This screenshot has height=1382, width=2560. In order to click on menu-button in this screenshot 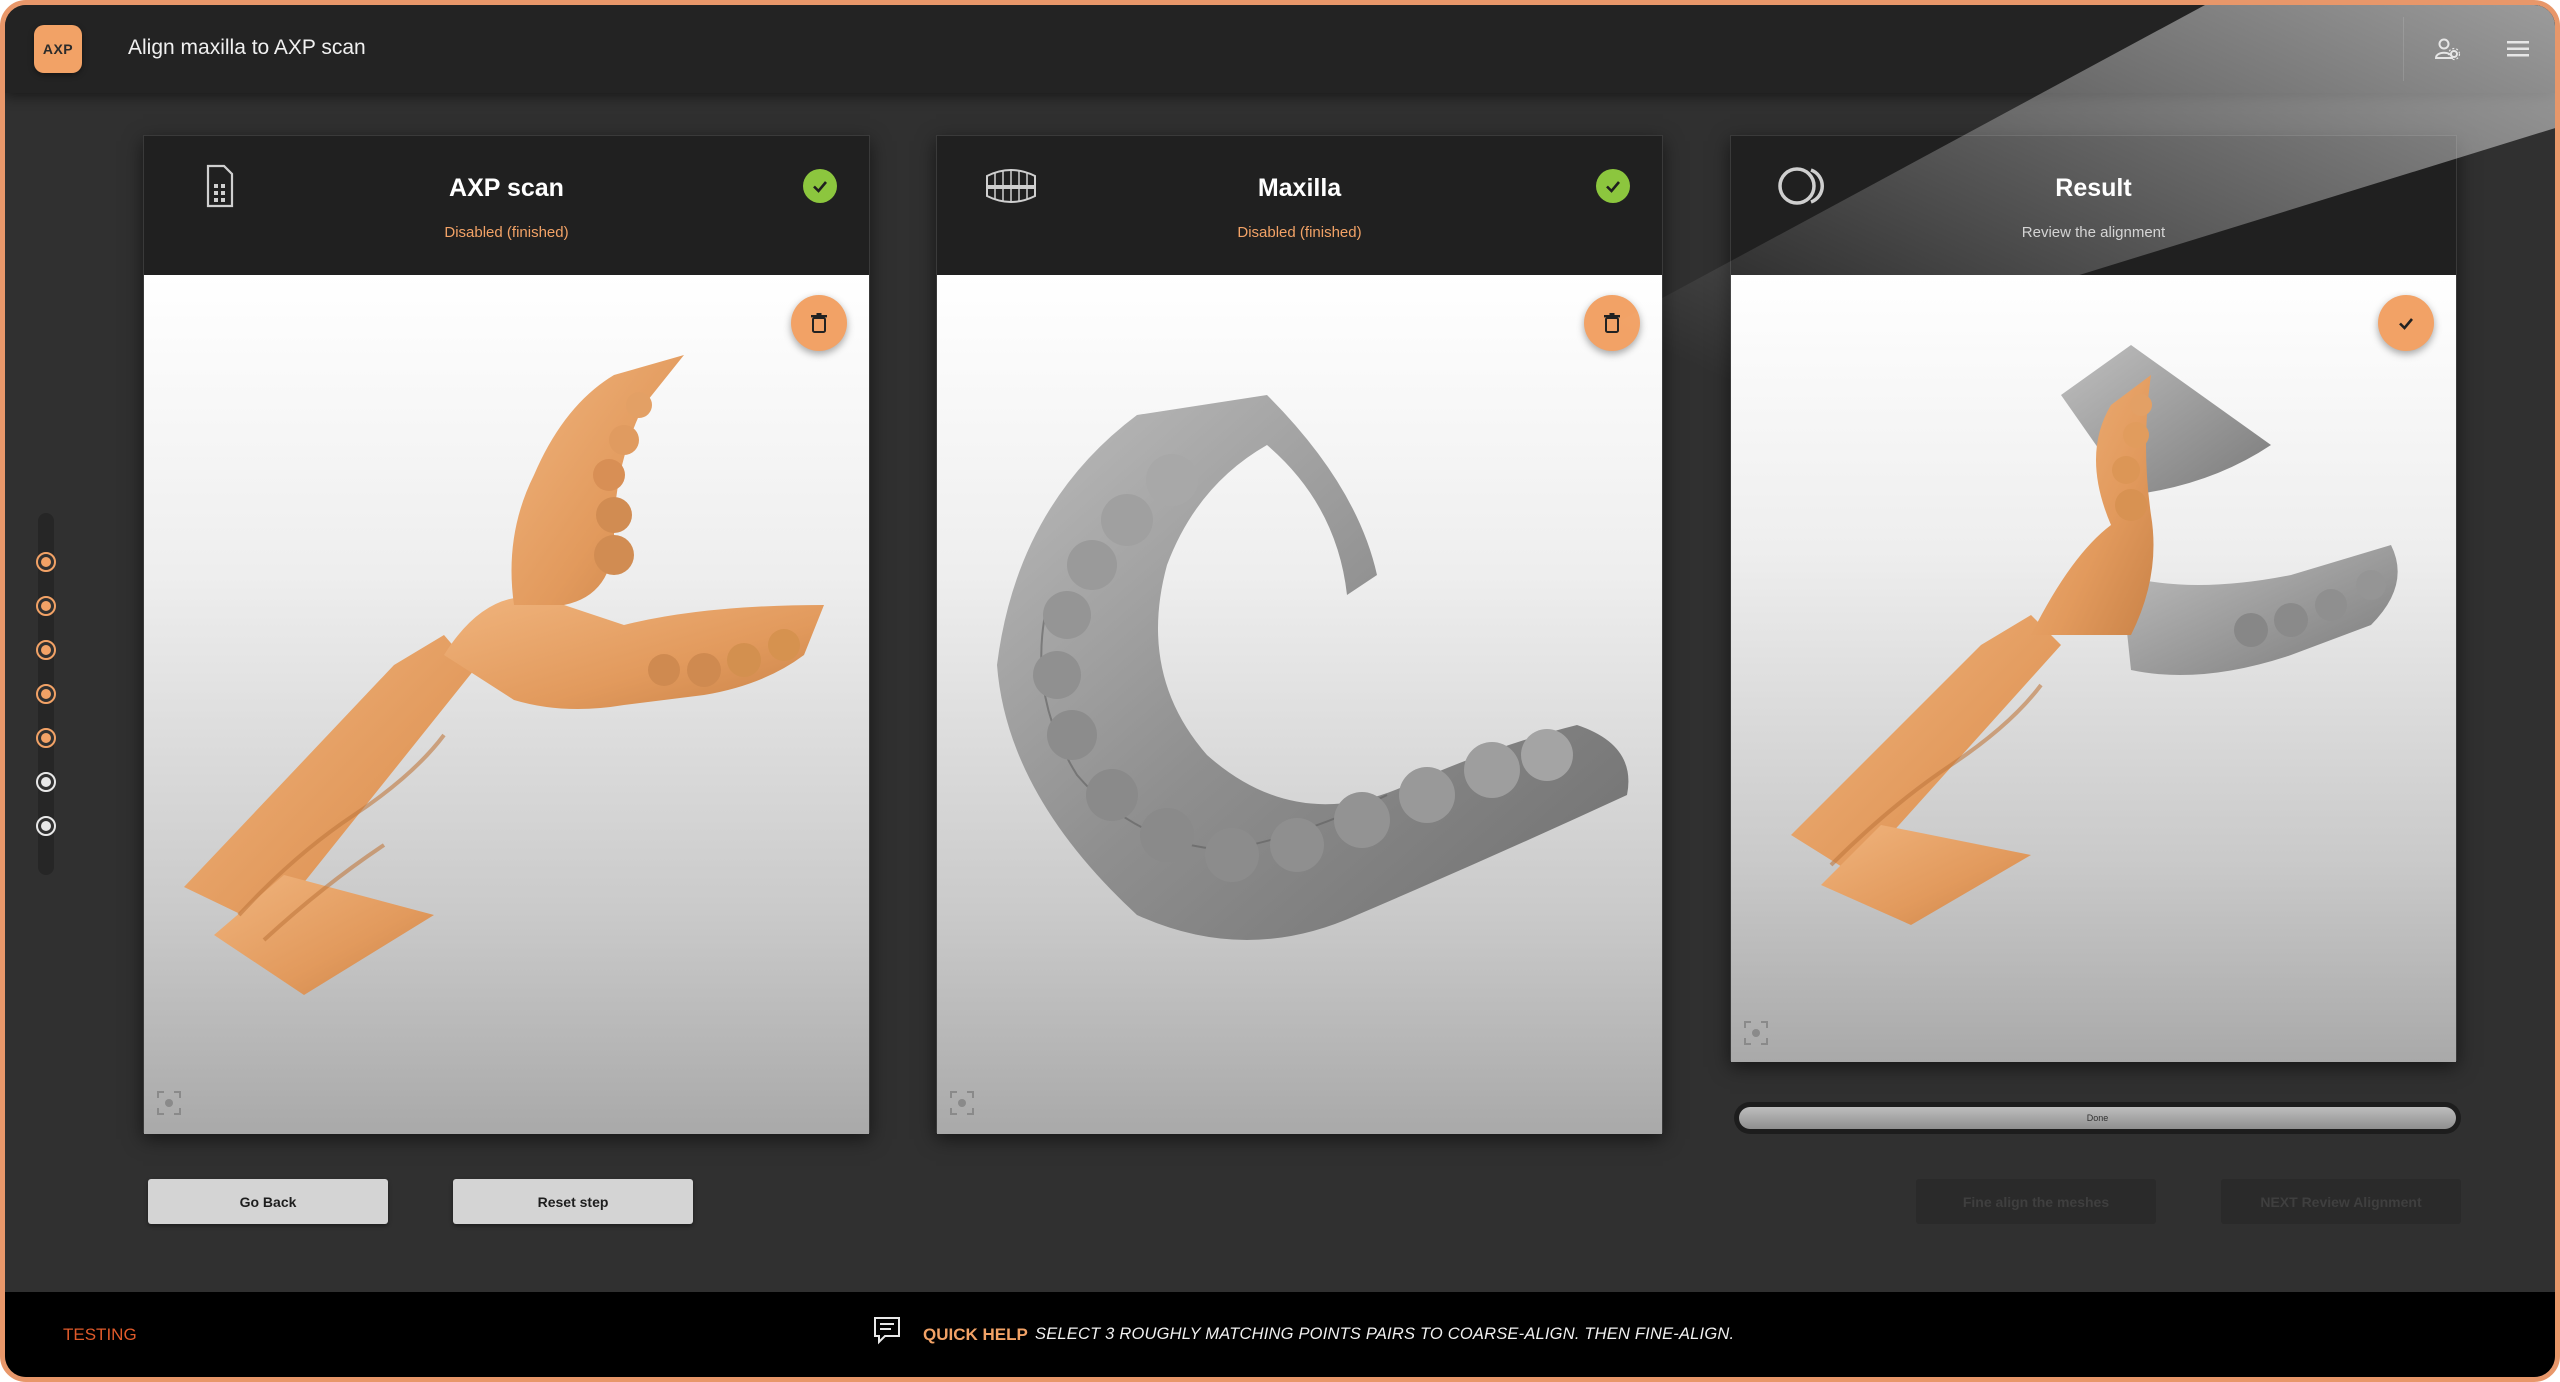, I will do `click(2518, 49)`.